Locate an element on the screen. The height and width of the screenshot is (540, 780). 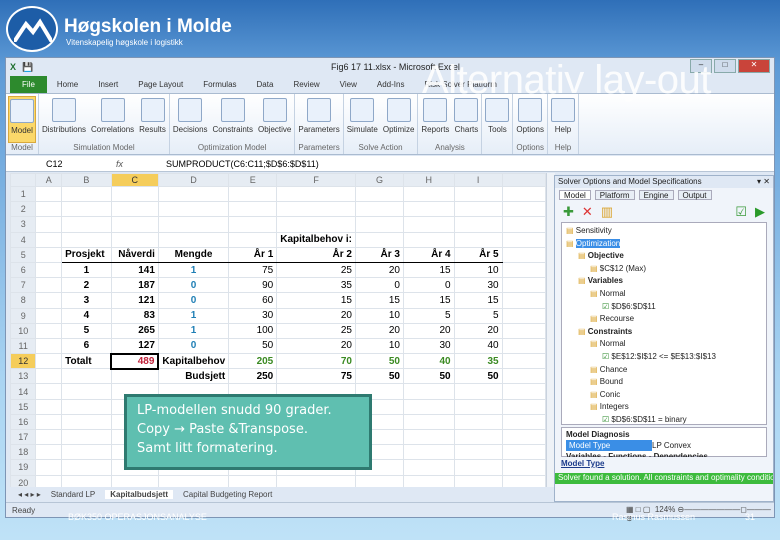
cell: 5 is located at coordinates (86, 330).